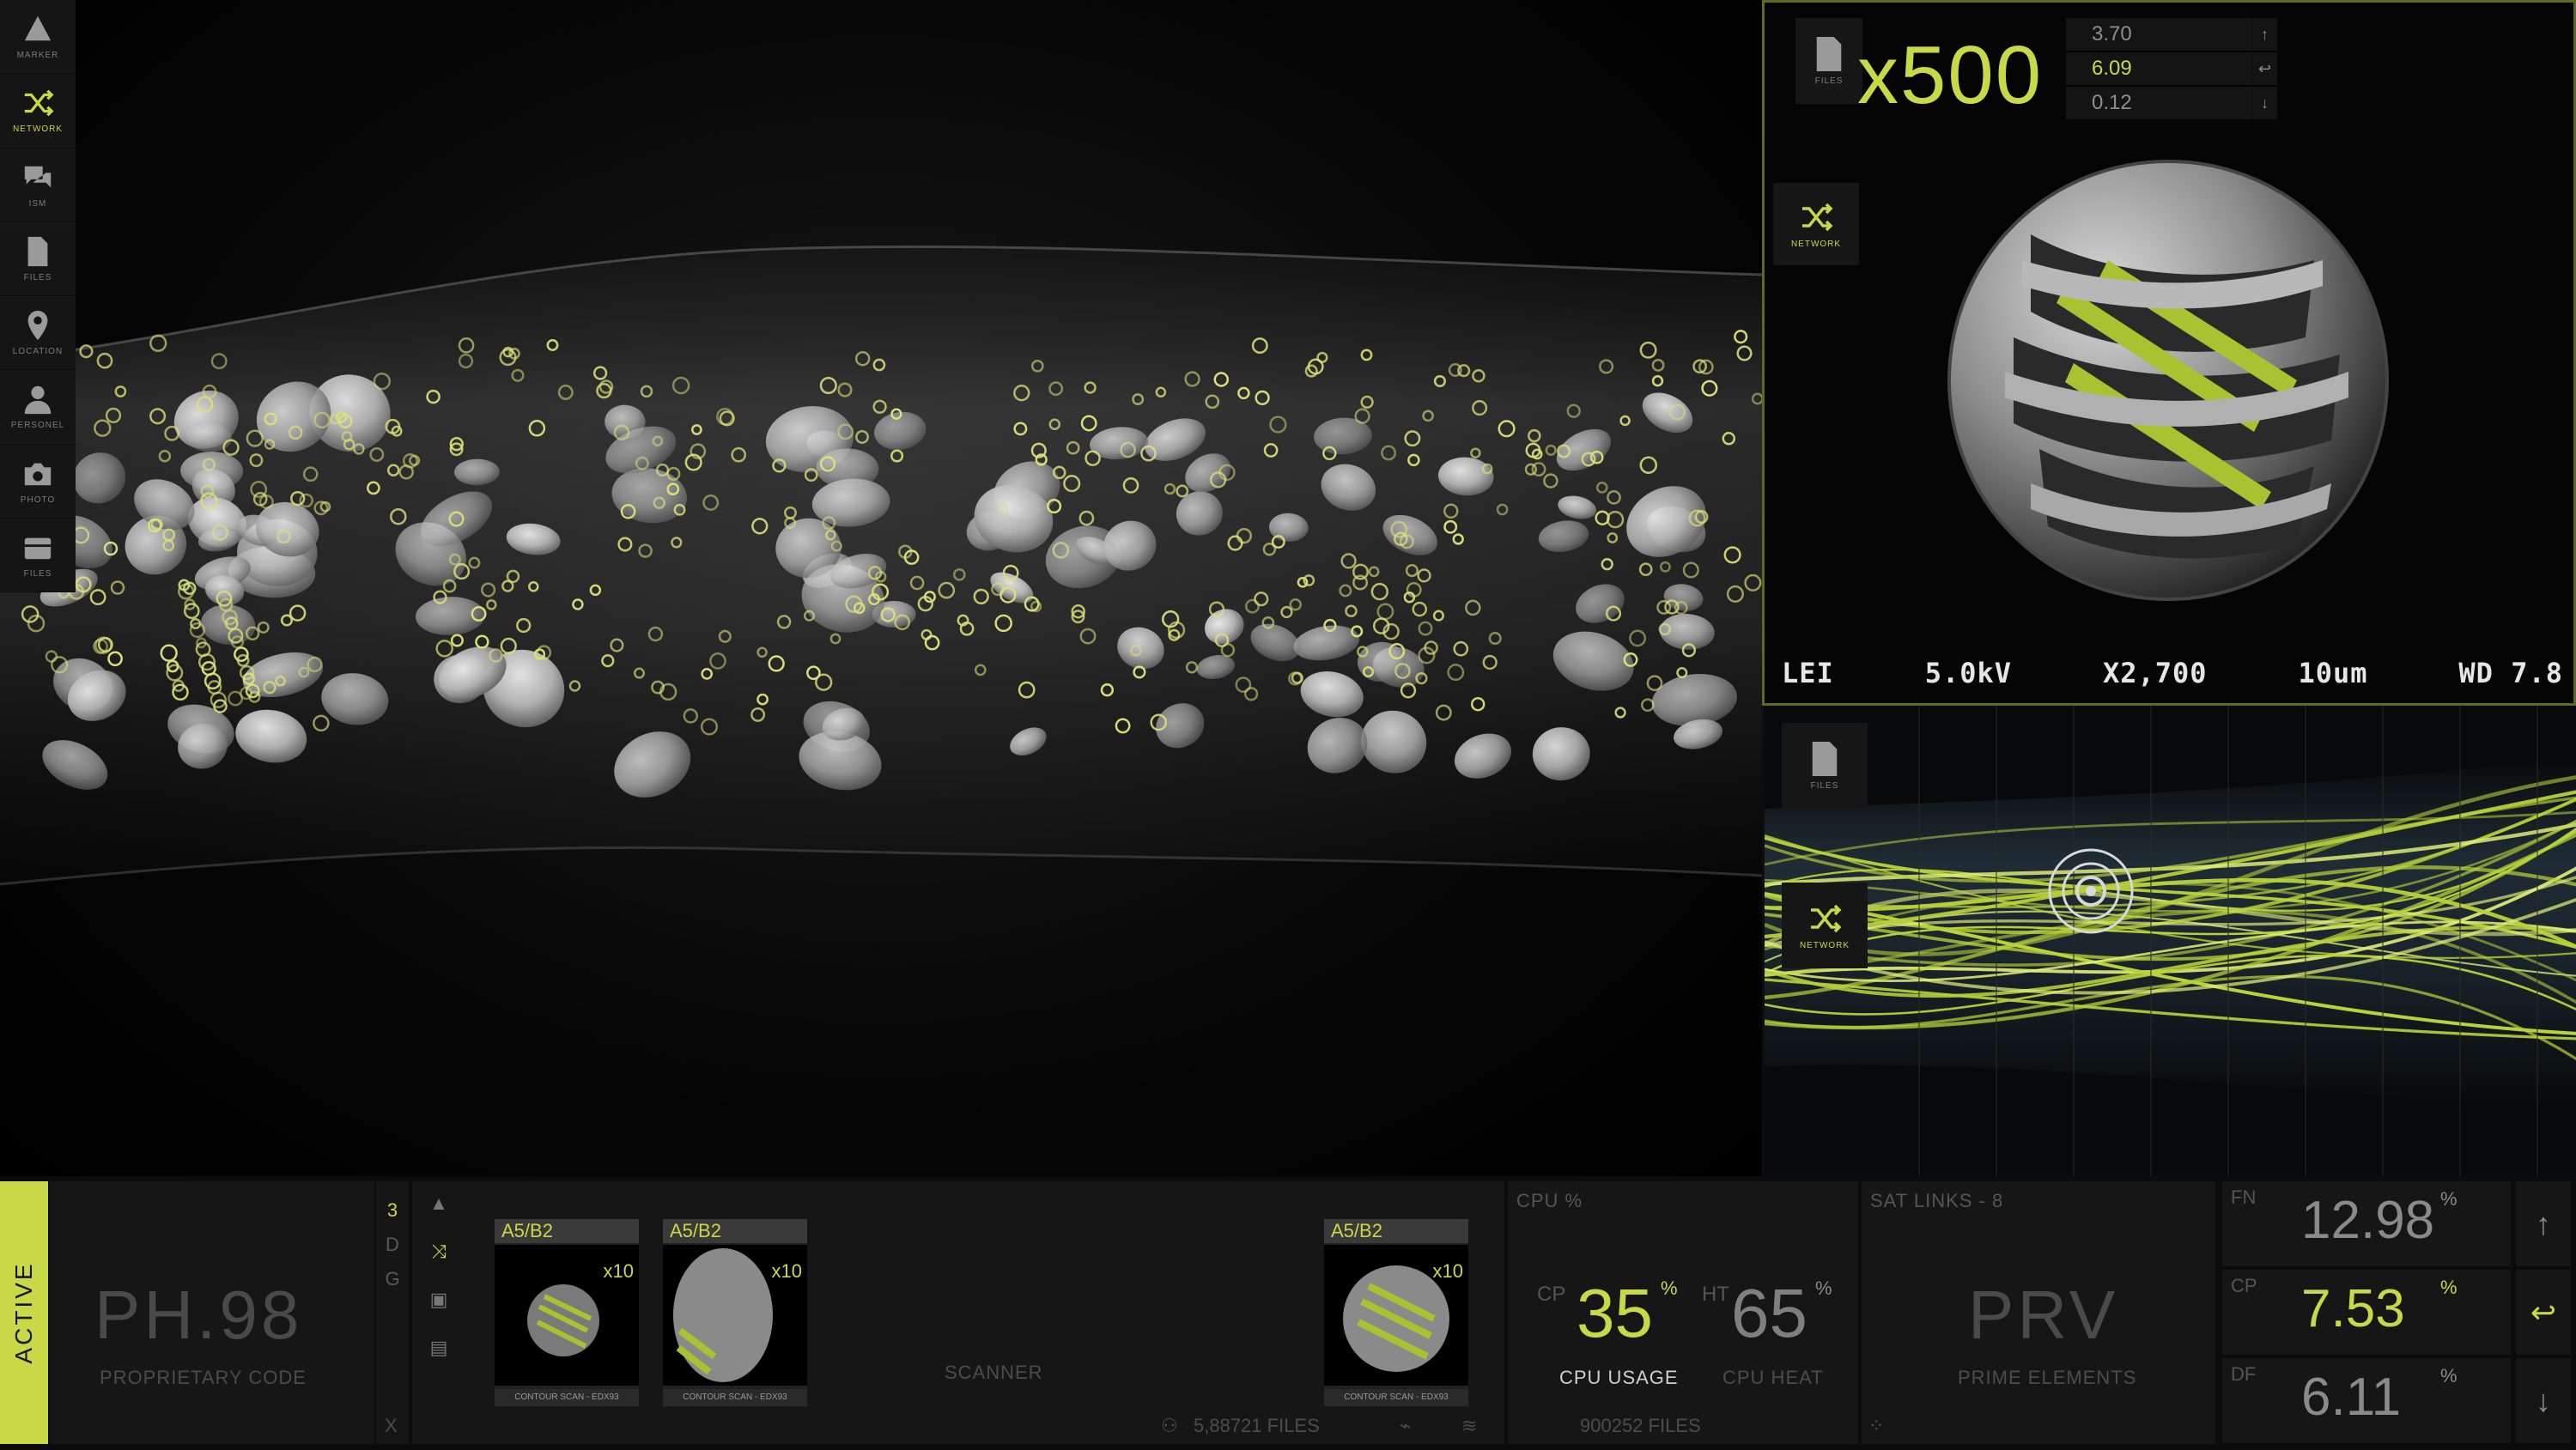 The width and height of the screenshot is (2576, 1450). Describe the element at coordinates (2171, 103) in the screenshot. I see `coord-row-3: 0.12 ↓` at that location.